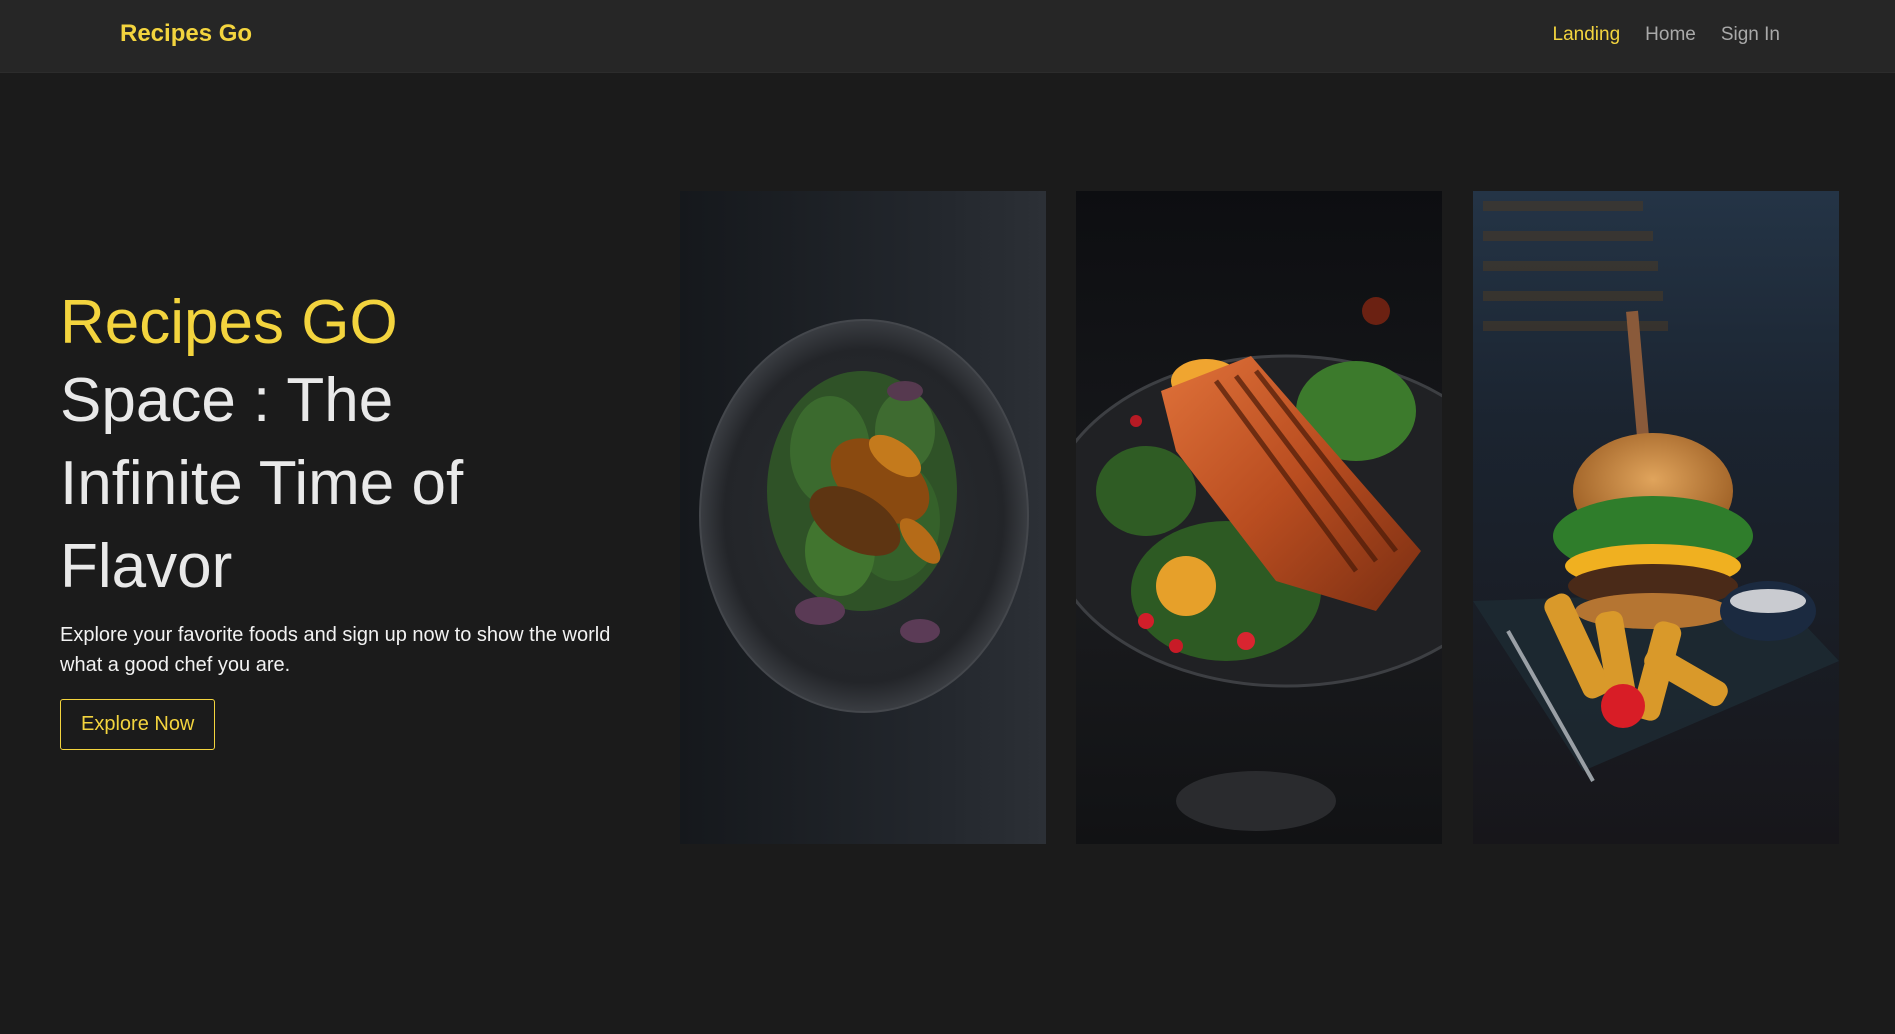  Describe the element at coordinates (229, 322) in the screenshot. I see `hero-title-accent: Recipes GO` at that location.